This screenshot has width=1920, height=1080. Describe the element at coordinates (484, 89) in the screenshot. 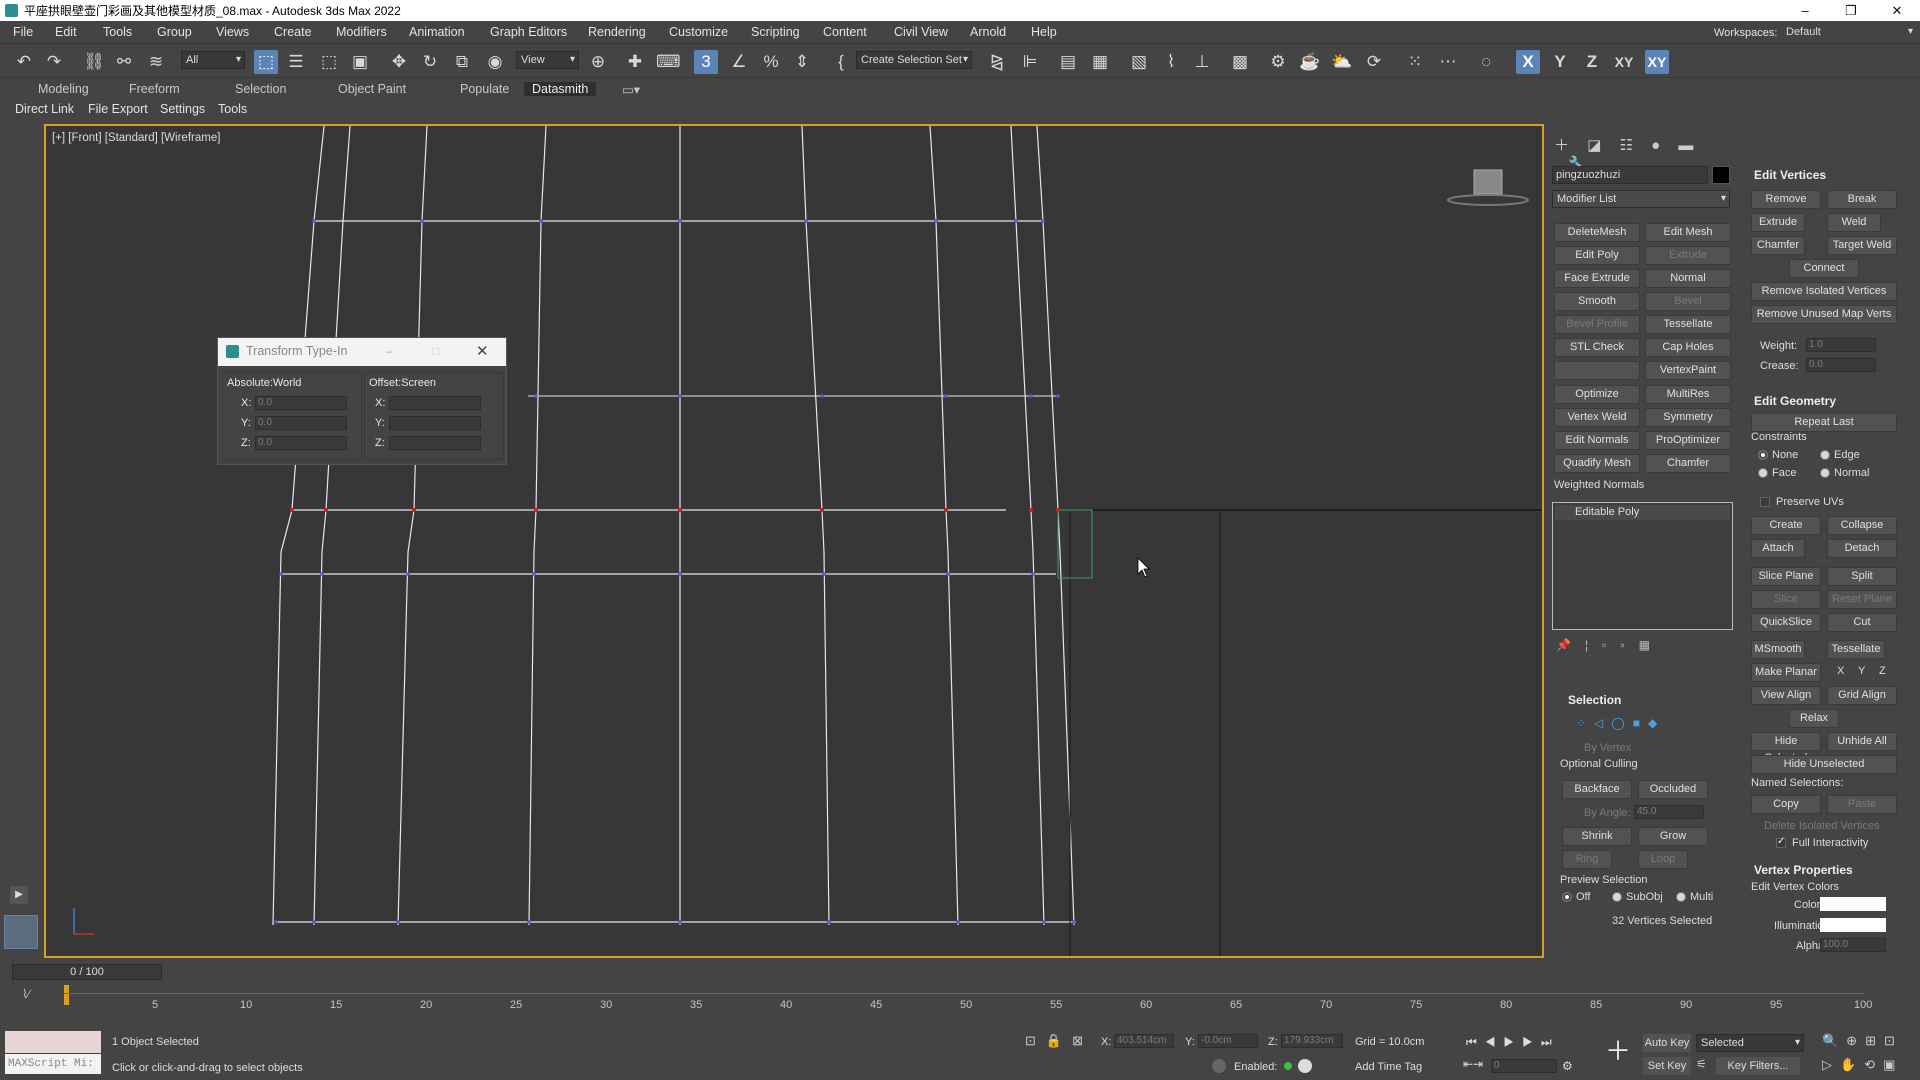

I see `tab-populate: Populate` at that location.